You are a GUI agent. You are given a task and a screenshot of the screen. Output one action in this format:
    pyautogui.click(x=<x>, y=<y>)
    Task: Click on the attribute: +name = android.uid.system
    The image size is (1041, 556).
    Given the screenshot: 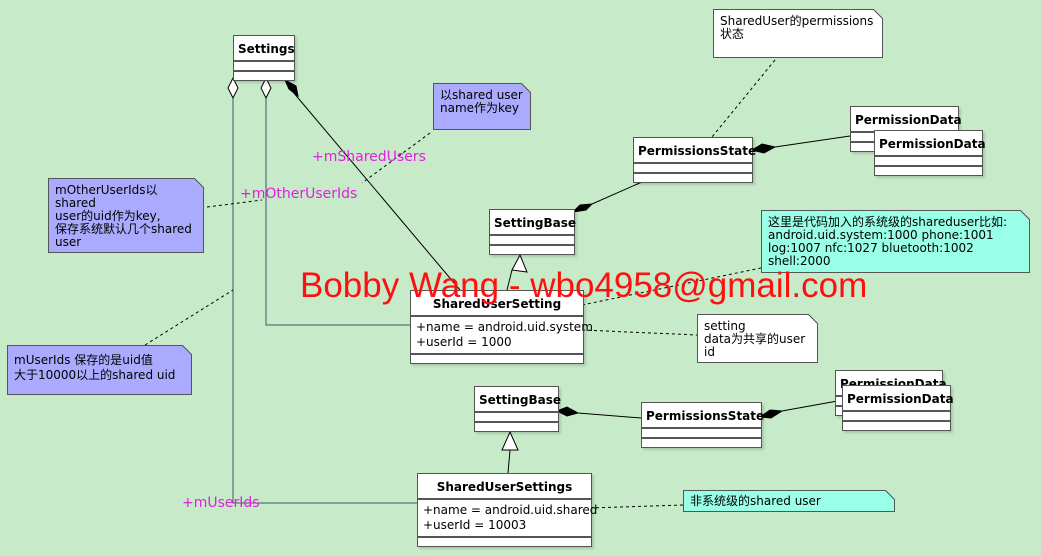 What is the action you would take?
    pyautogui.click(x=504, y=327)
    